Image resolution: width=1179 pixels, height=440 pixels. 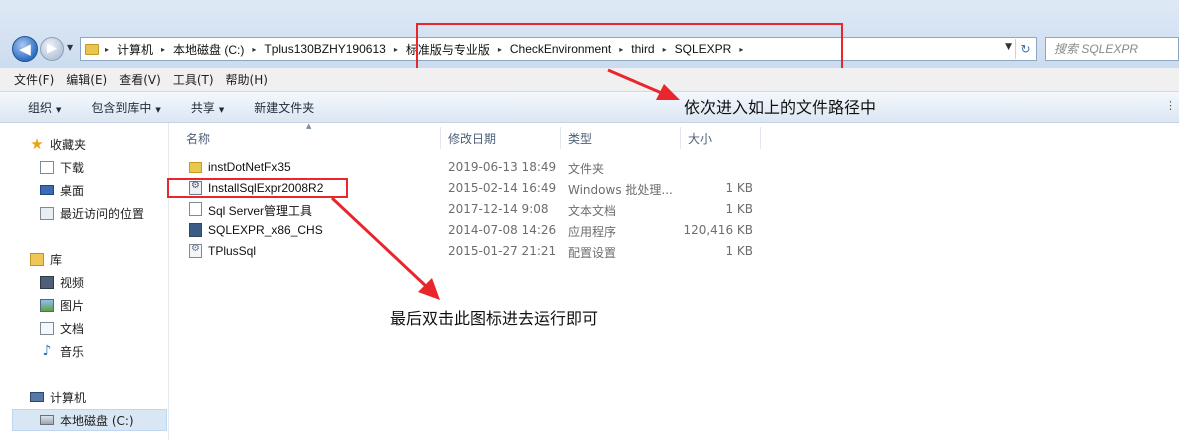 What do you see at coordinates (385, 248) in the screenshot?
I see `file-arrow` at bounding box center [385, 248].